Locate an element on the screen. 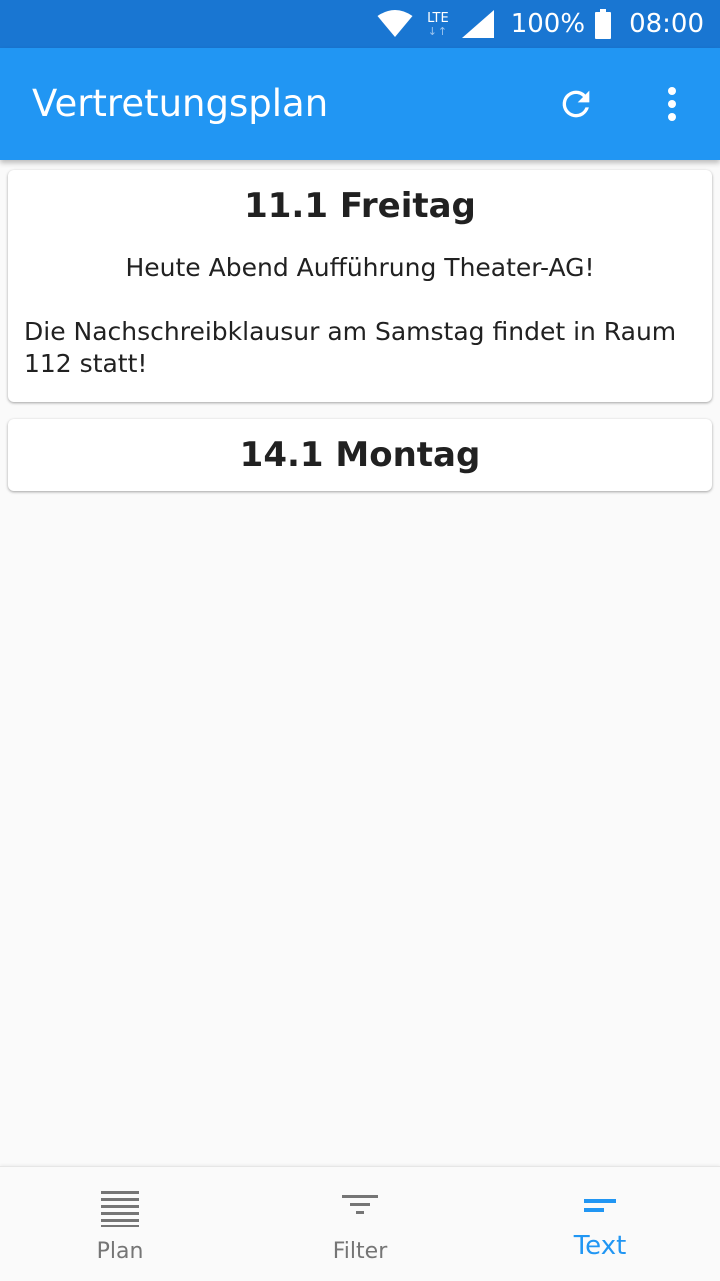 Image resolution: width=720 pixels, height=1281 pixels. network-type-label: LTE is located at coordinates (438, 18).